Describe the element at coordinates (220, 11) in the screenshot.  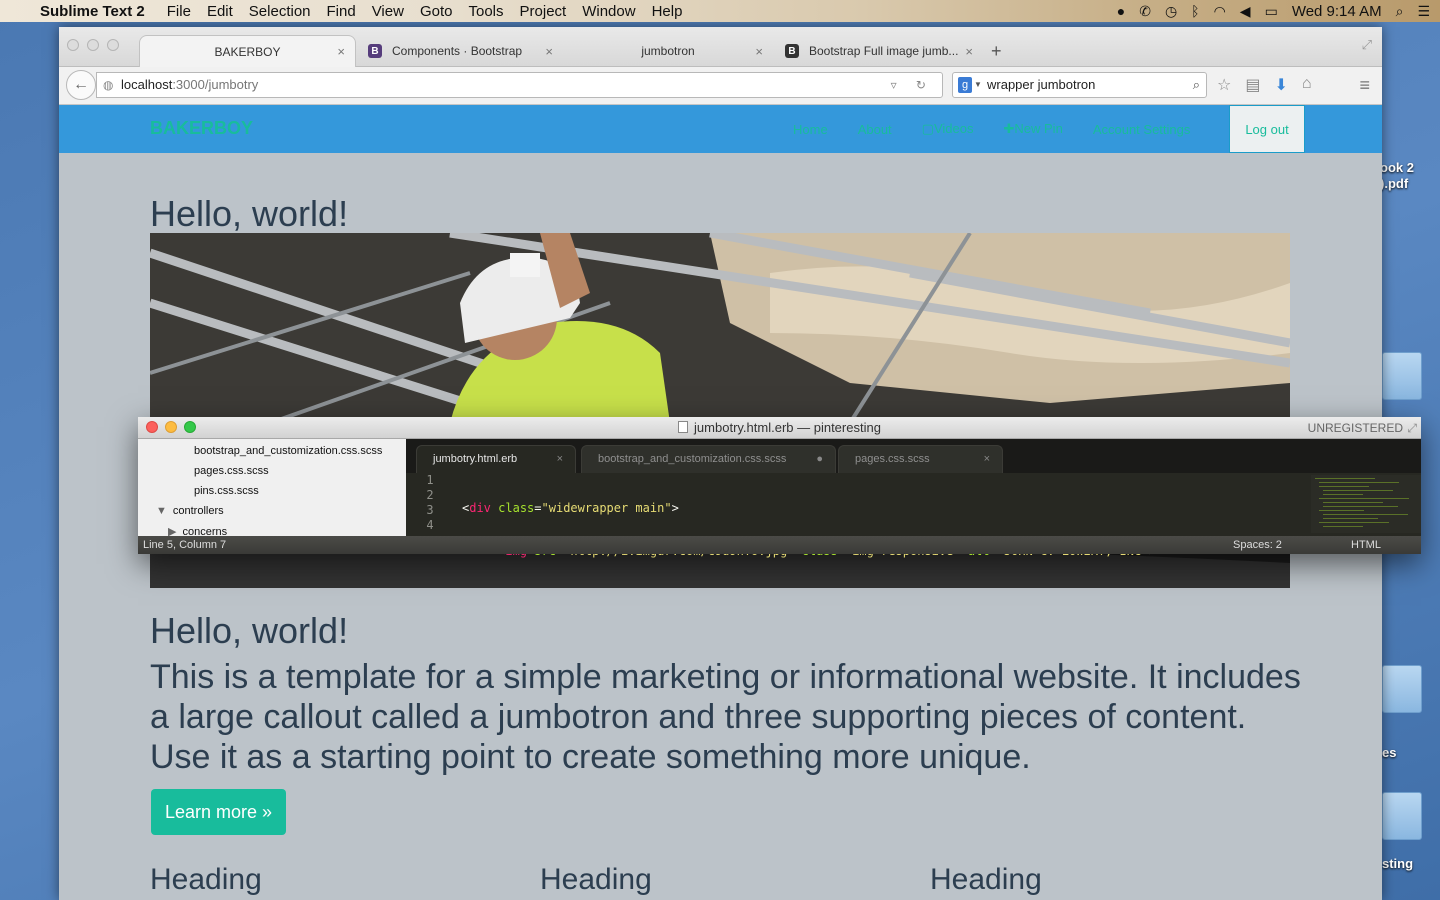
I see `menu-edit: Edit` at that location.